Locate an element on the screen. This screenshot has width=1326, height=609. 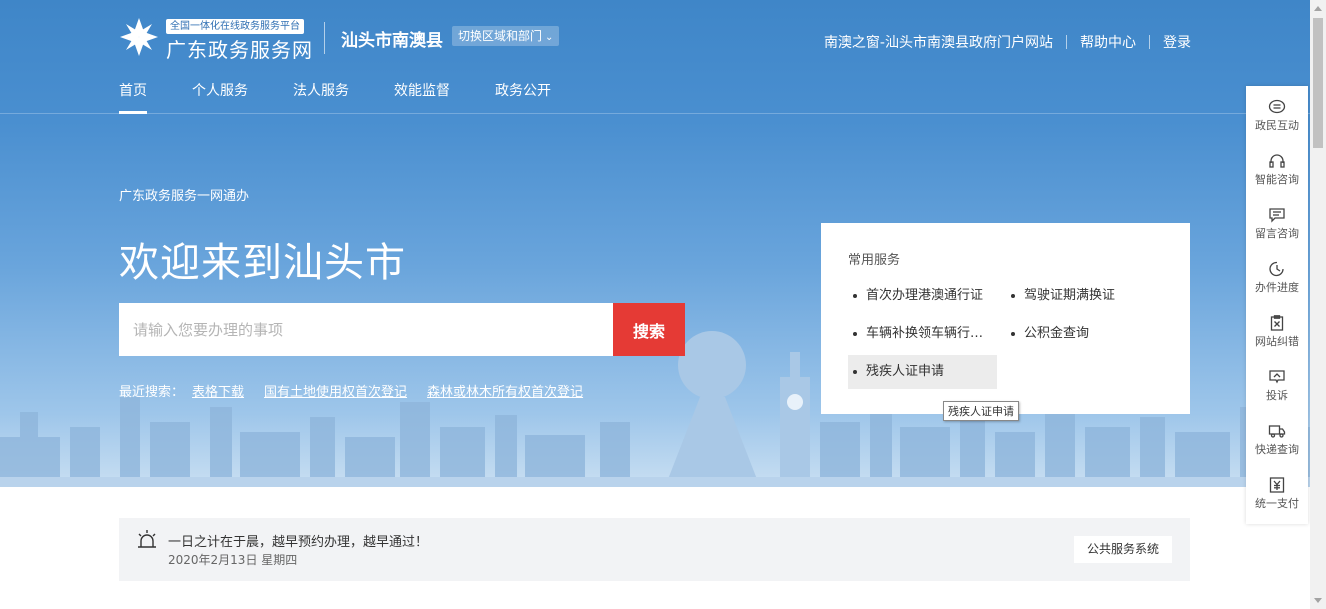
truck-icon is located at coordinates (1277, 431).